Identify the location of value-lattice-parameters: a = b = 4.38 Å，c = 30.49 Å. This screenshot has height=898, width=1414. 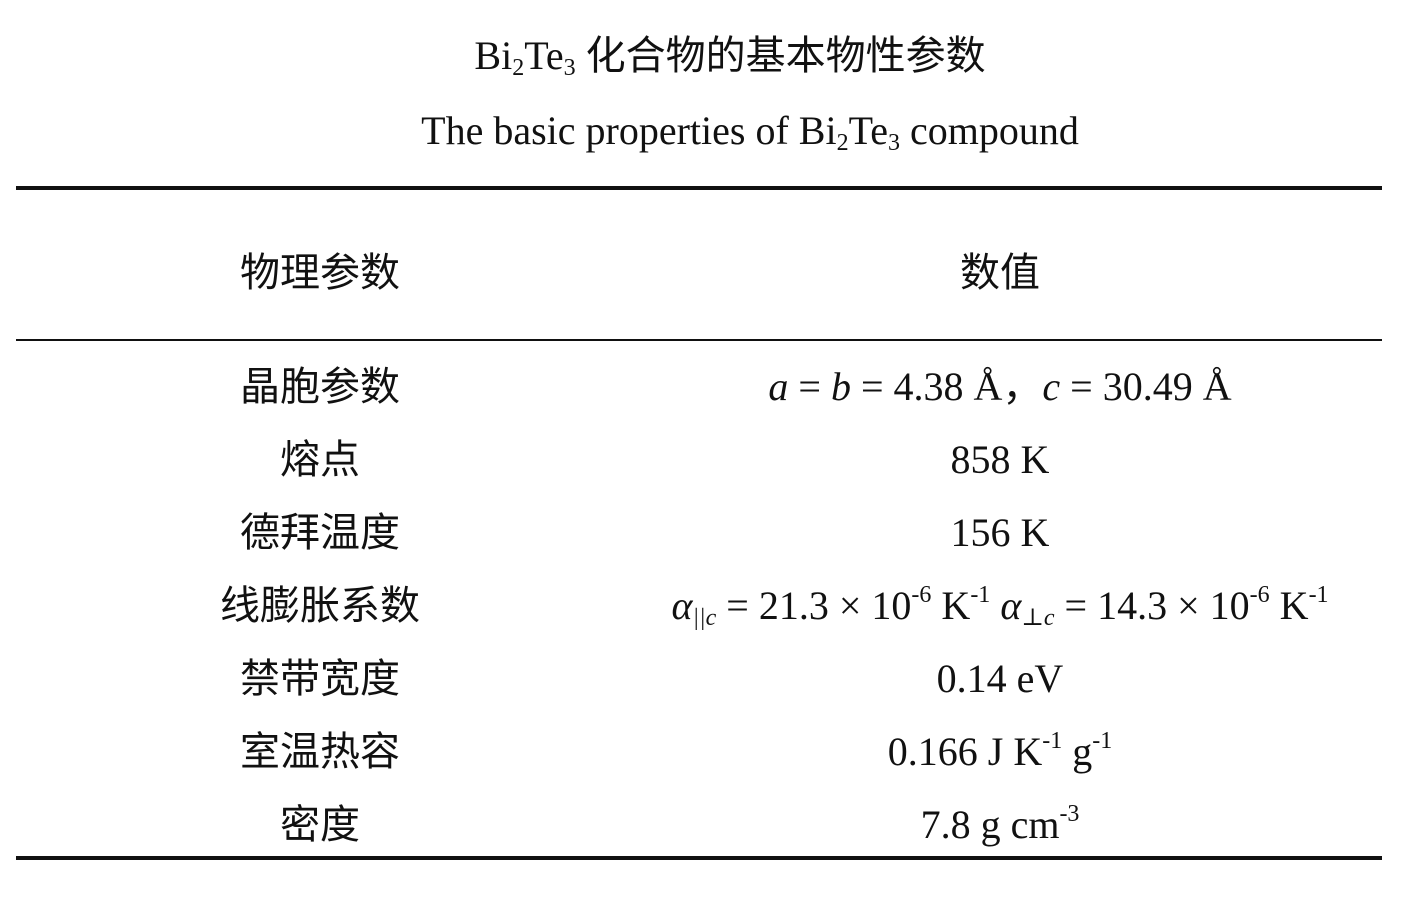
(1000, 386).